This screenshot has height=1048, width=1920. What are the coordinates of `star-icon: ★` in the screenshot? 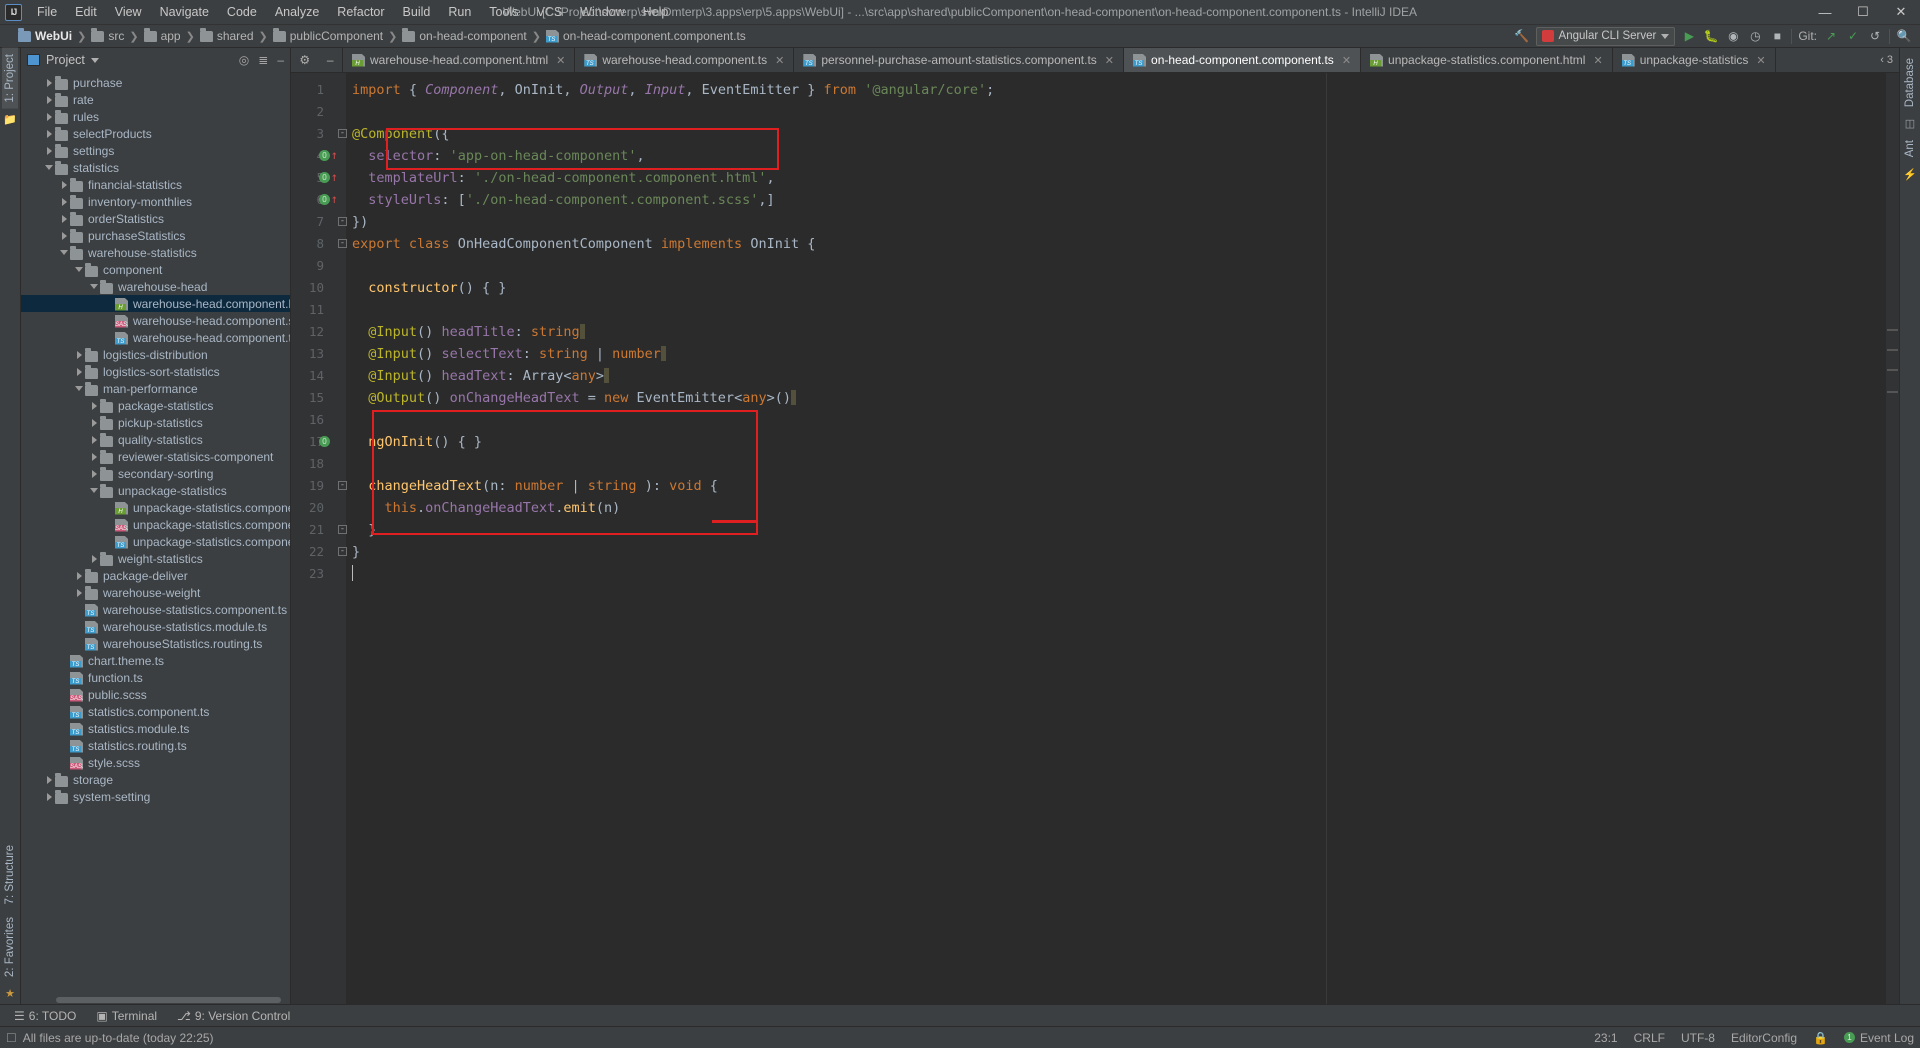 It's located at (10, 993).